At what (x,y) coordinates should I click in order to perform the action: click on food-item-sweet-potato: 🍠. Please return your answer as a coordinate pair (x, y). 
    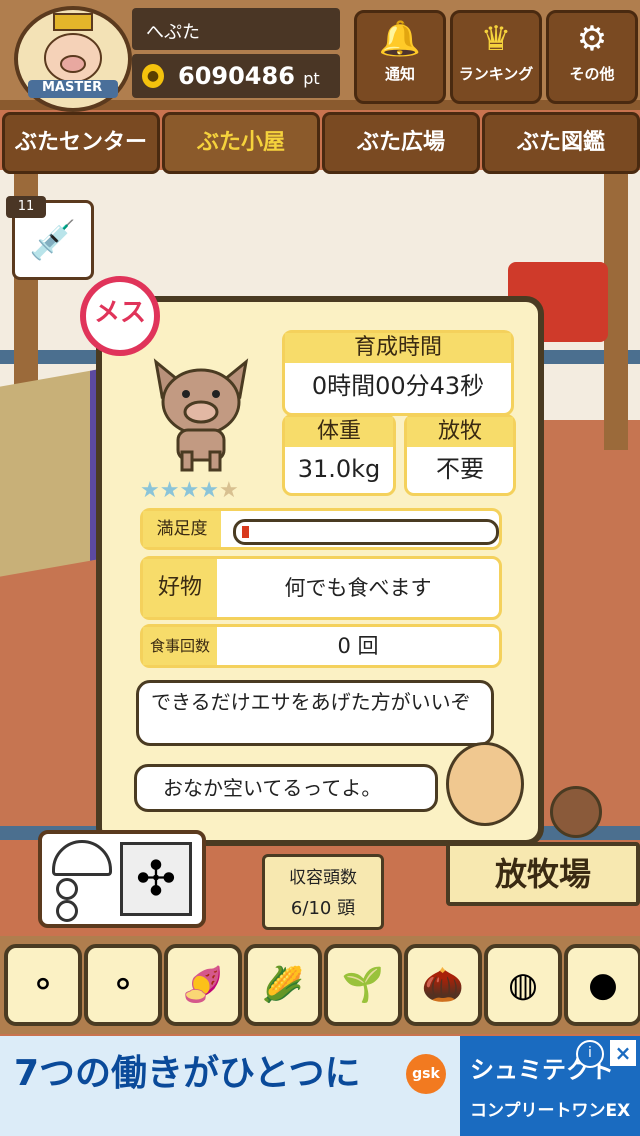
    Looking at the image, I should click on (203, 985).